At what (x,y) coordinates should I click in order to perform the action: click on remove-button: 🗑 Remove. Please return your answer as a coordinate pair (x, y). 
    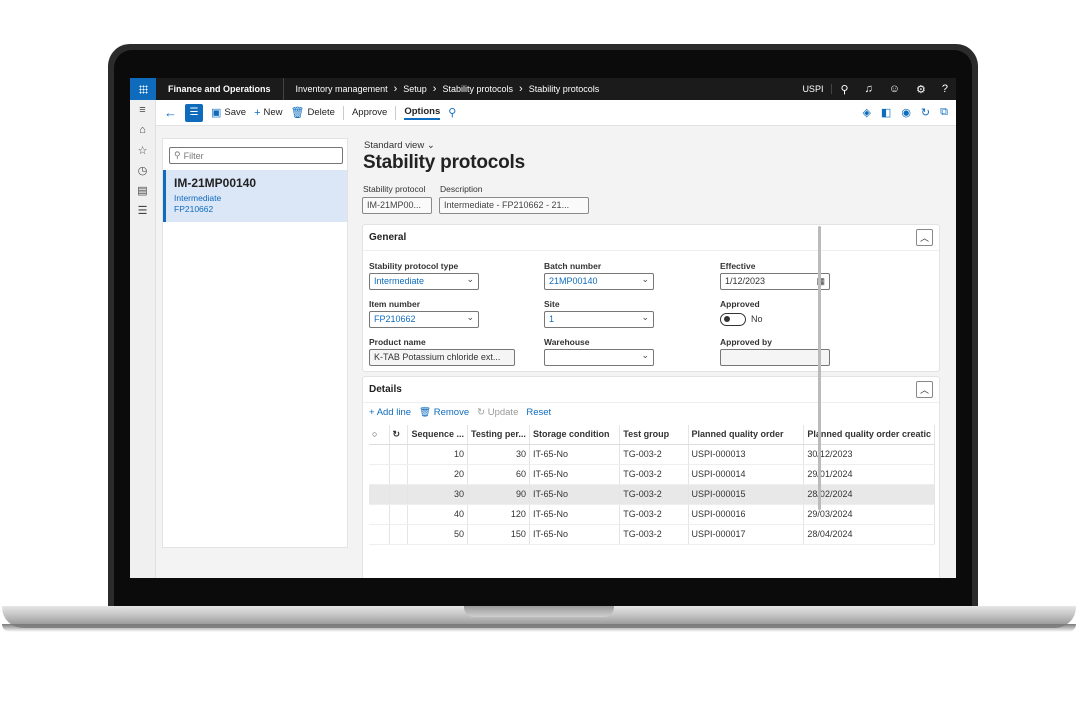
    Looking at the image, I should click on (444, 412).